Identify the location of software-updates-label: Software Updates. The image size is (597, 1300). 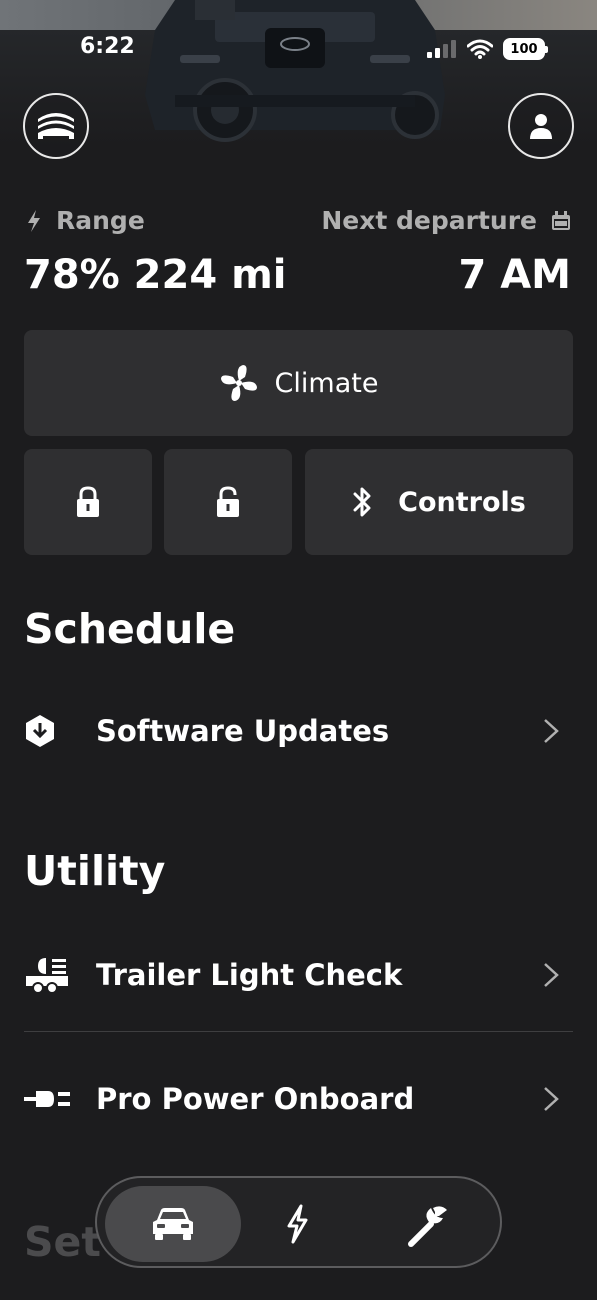
(243, 731).